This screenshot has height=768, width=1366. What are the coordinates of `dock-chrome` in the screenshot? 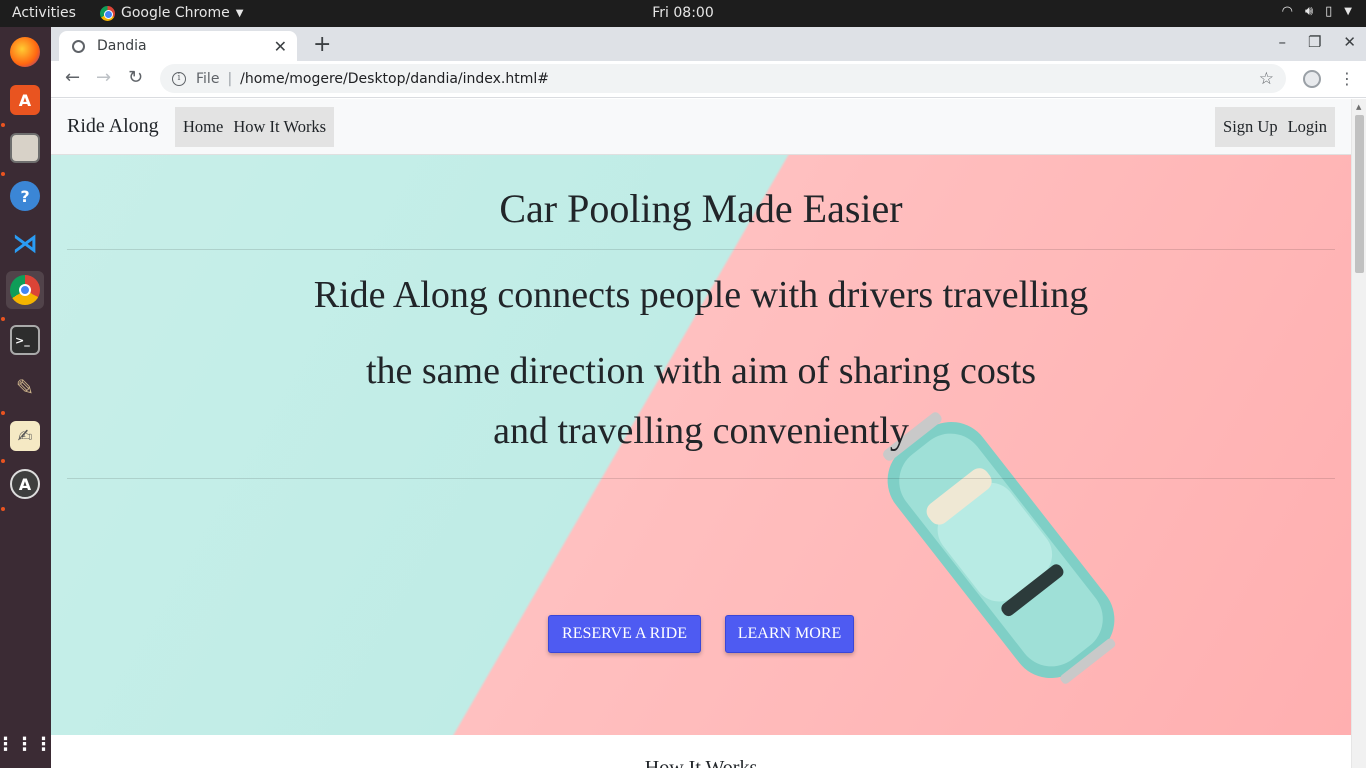 It's located at (25, 290).